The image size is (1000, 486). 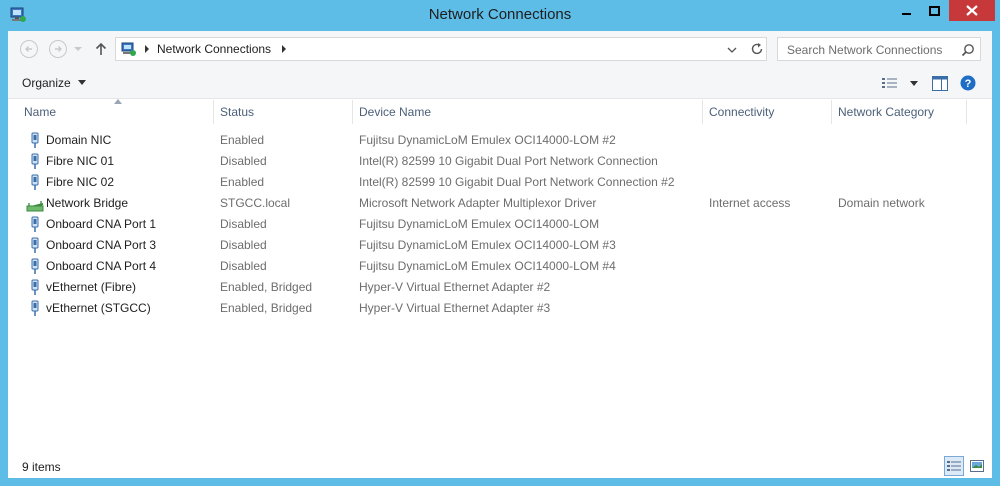 I want to click on up-arrow-icon, so click(x=101, y=48).